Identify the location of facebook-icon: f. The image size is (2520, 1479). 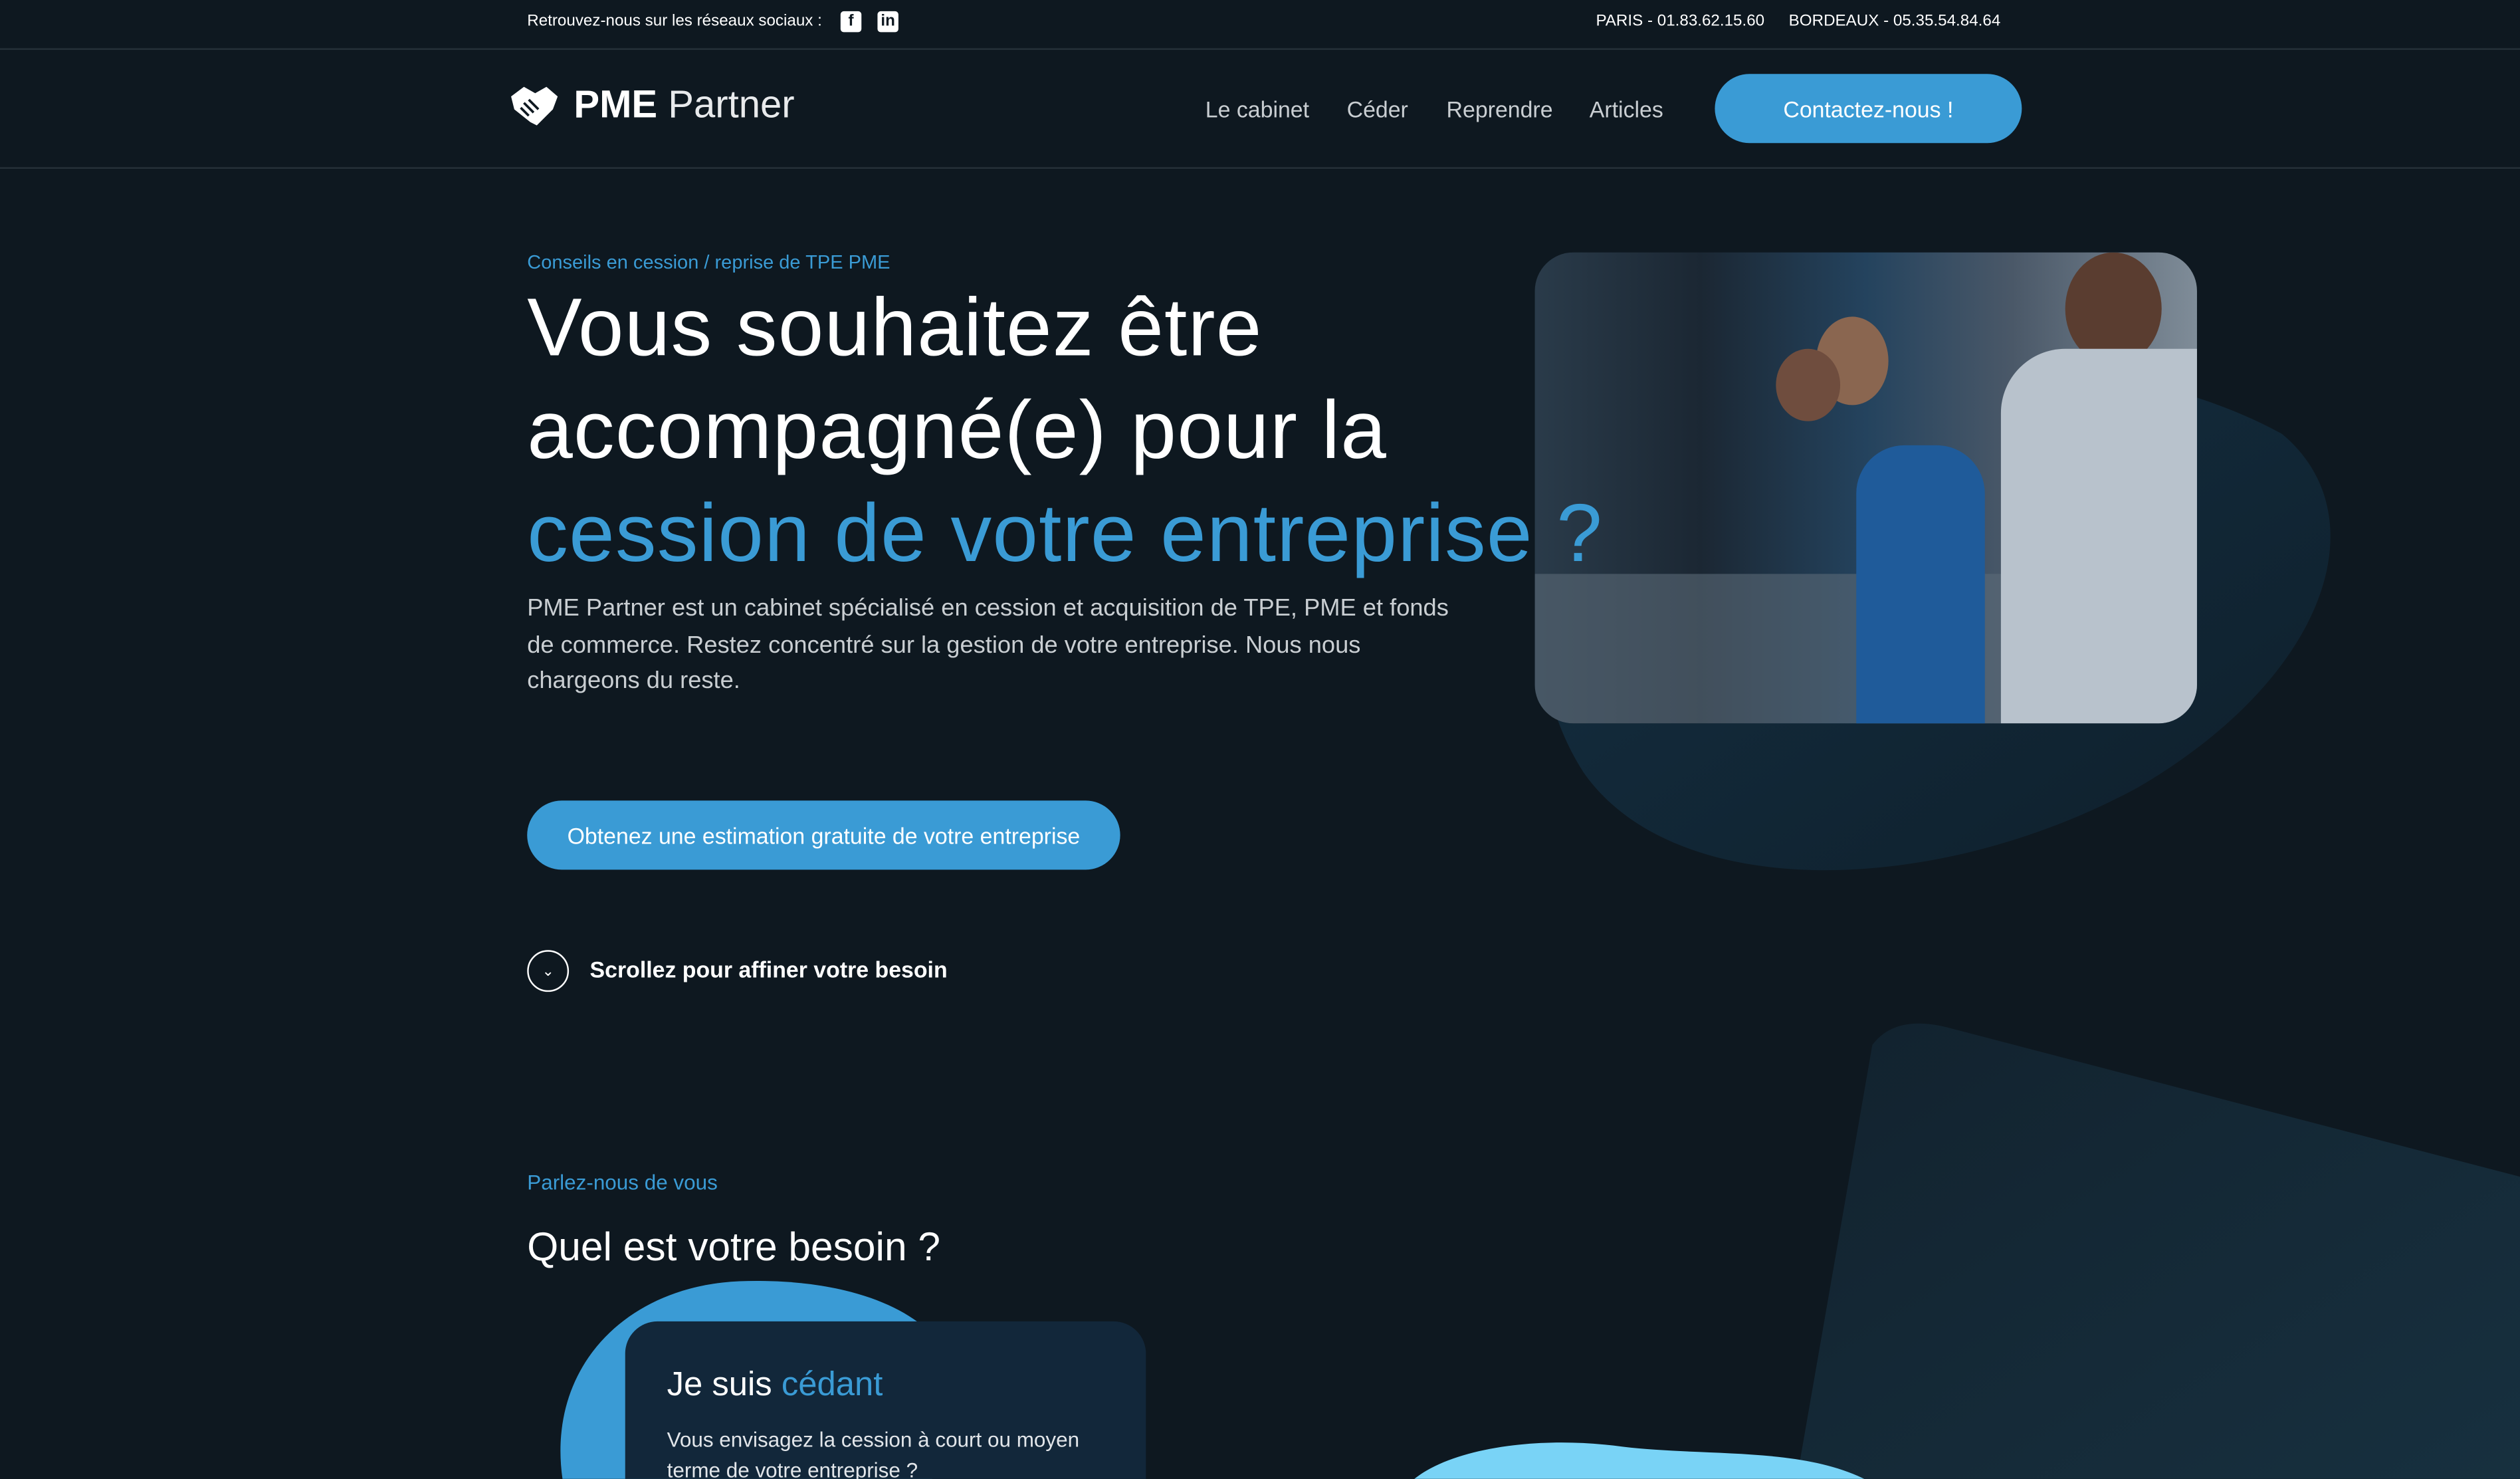
(851, 22).